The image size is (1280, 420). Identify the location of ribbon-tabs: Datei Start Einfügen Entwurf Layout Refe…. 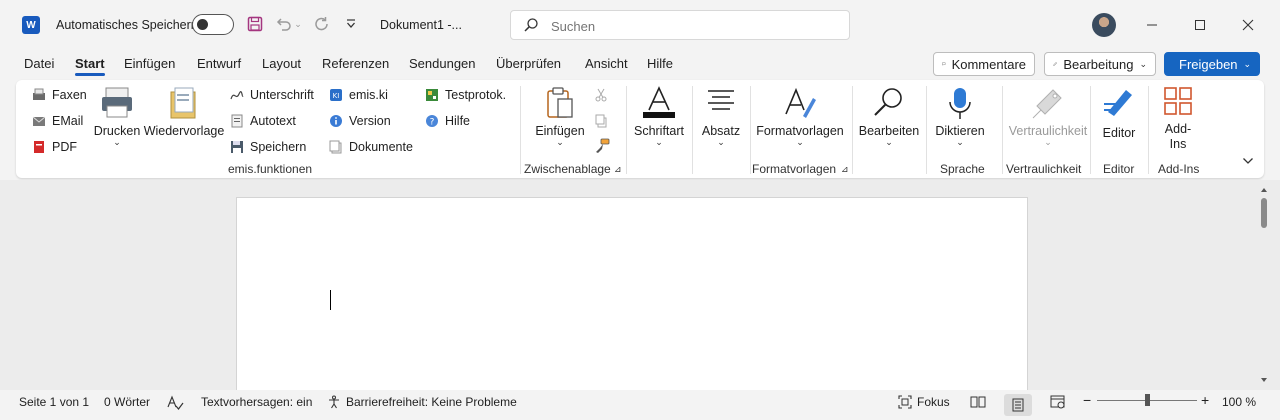
(640, 64).